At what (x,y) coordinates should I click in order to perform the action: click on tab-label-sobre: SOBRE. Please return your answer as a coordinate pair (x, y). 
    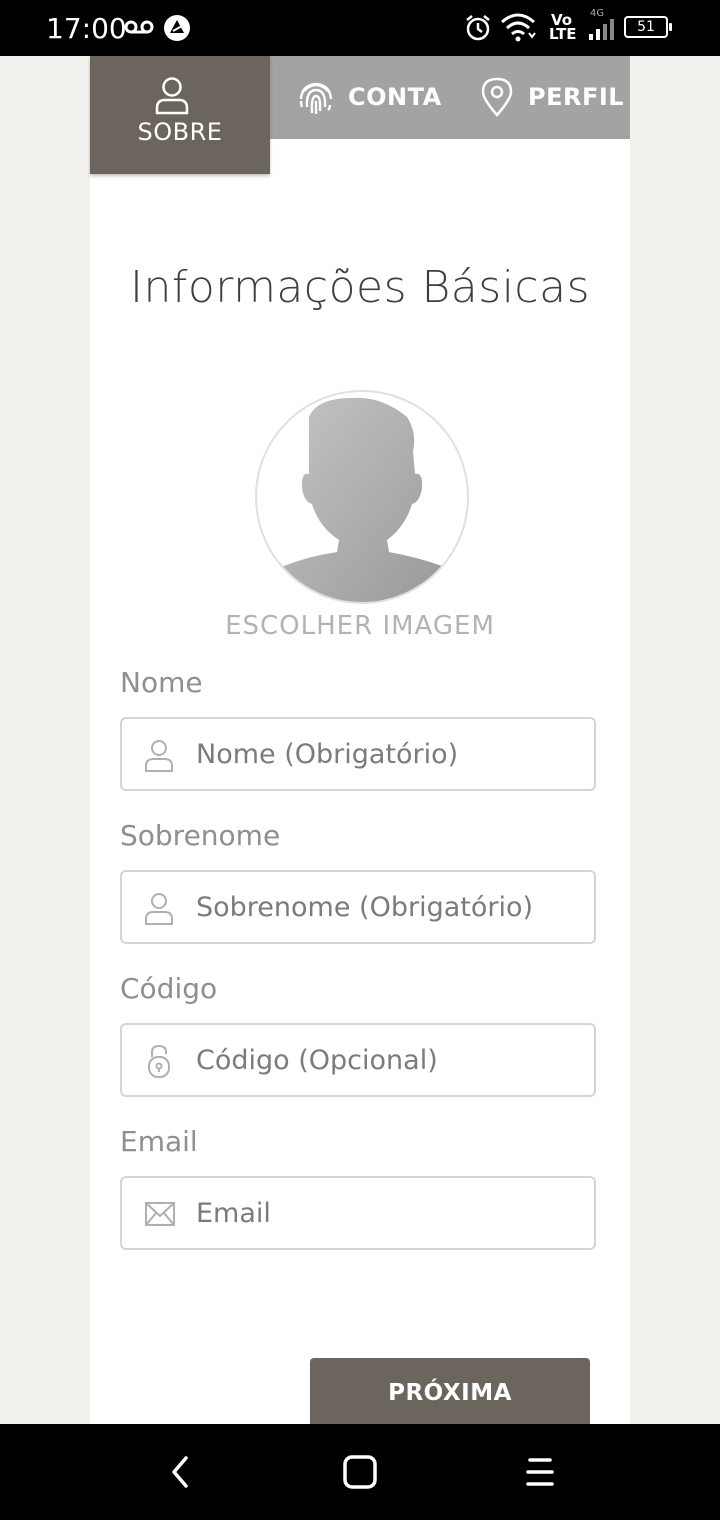
    Looking at the image, I should click on (180, 132).